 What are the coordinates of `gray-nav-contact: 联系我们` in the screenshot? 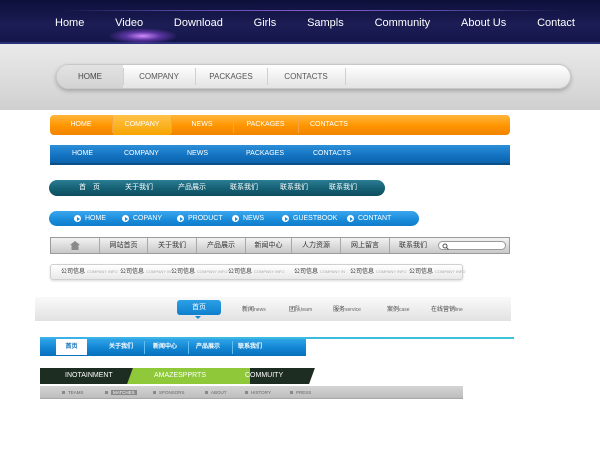 It's located at (413, 245).